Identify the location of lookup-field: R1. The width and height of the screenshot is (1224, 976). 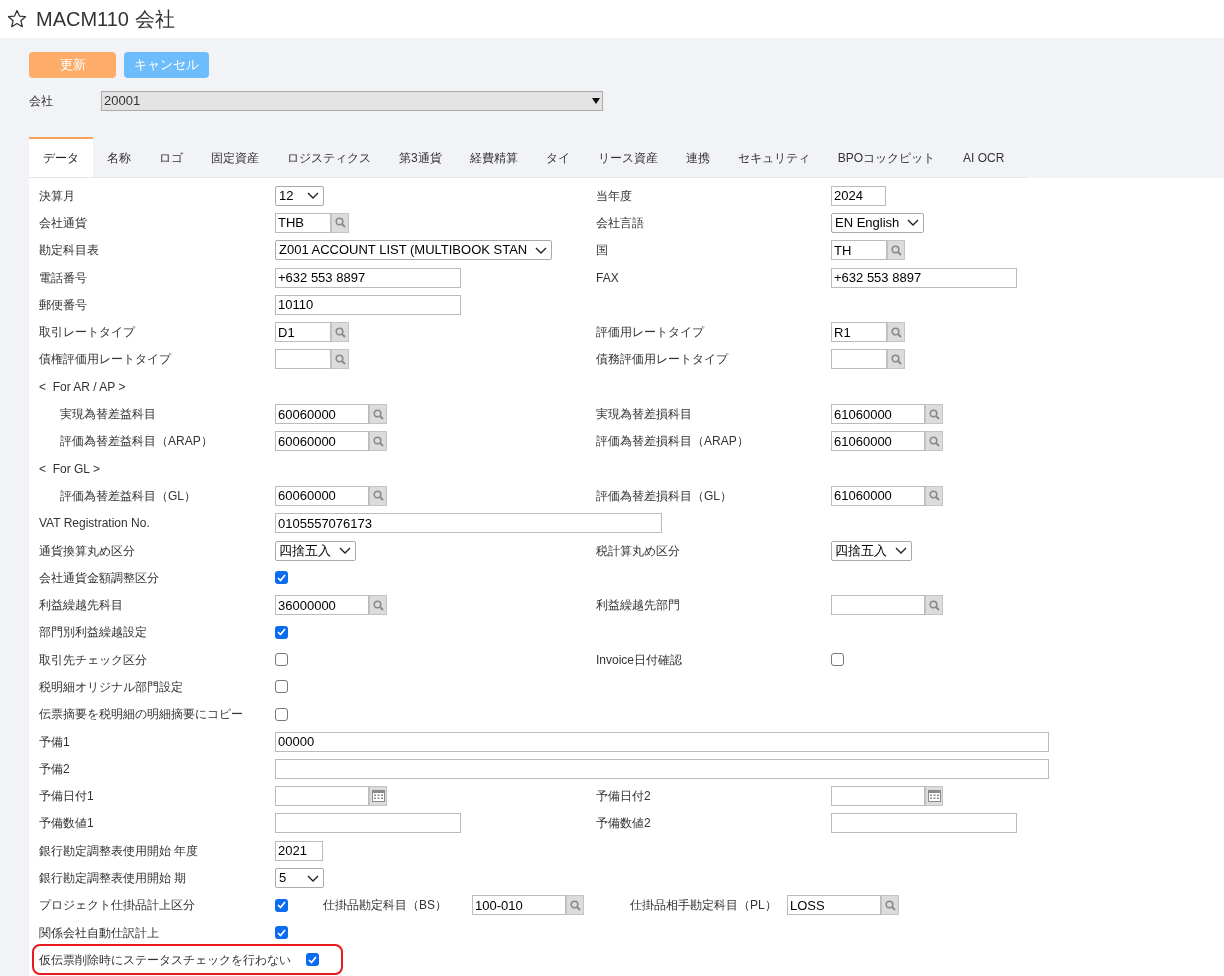
(859, 332).